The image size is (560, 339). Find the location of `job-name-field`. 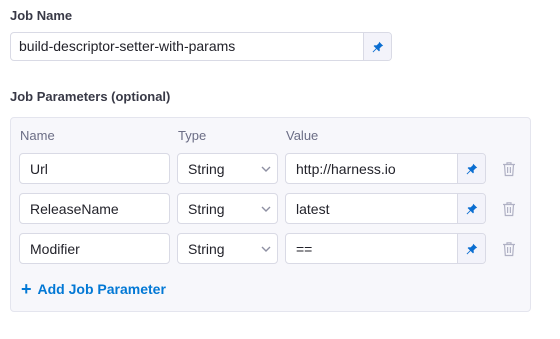

job-name-field is located at coordinates (201, 46).